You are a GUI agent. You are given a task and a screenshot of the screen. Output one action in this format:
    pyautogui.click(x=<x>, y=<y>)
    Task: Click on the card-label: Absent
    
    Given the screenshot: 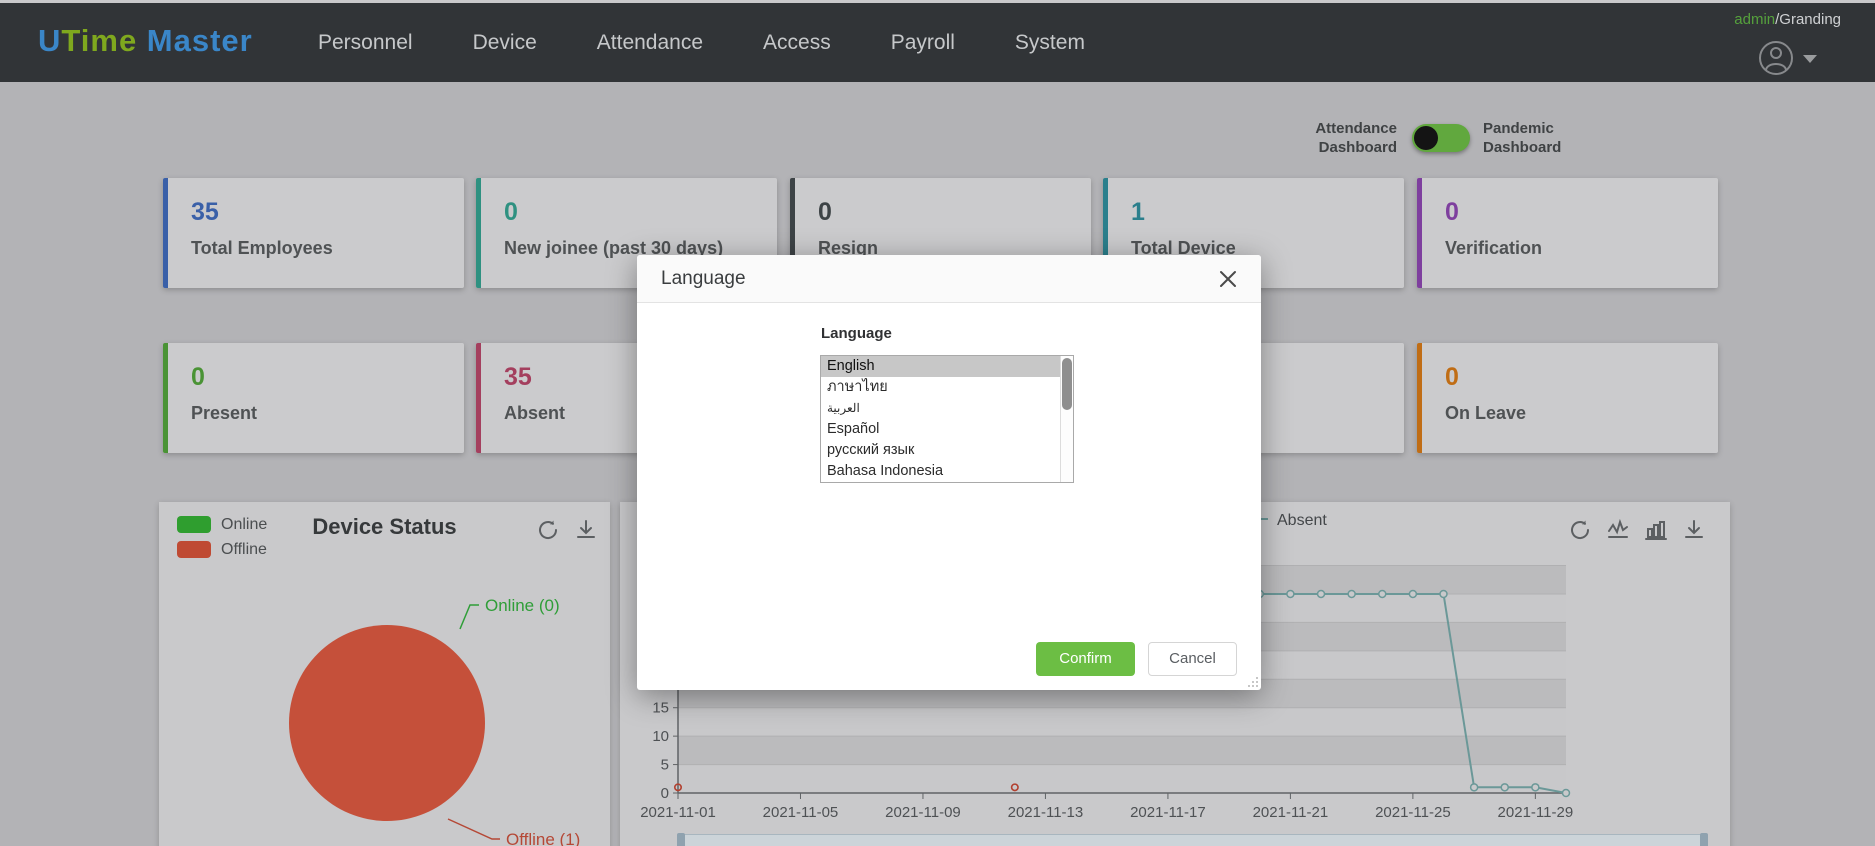 What is the action you would take?
    pyautogui.click(x=535, y=413)
    